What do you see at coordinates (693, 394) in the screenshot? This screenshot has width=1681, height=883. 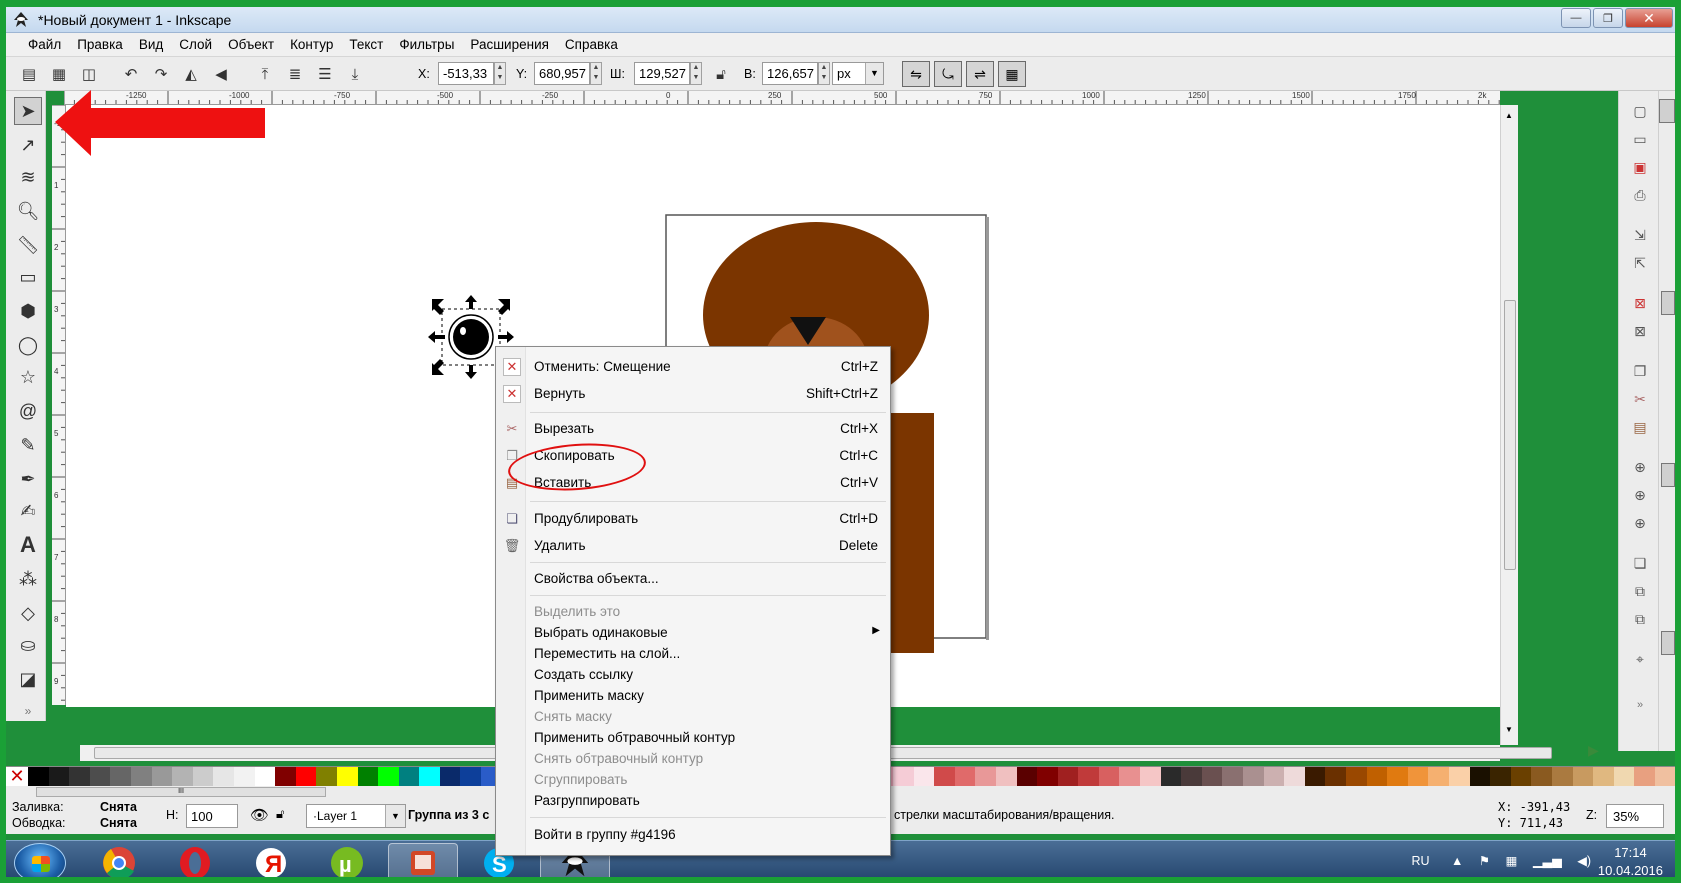 I see `menu-item-redo: ✕ Вернуть Shift+Ctrl+Z` at bounding box center [693, 394].